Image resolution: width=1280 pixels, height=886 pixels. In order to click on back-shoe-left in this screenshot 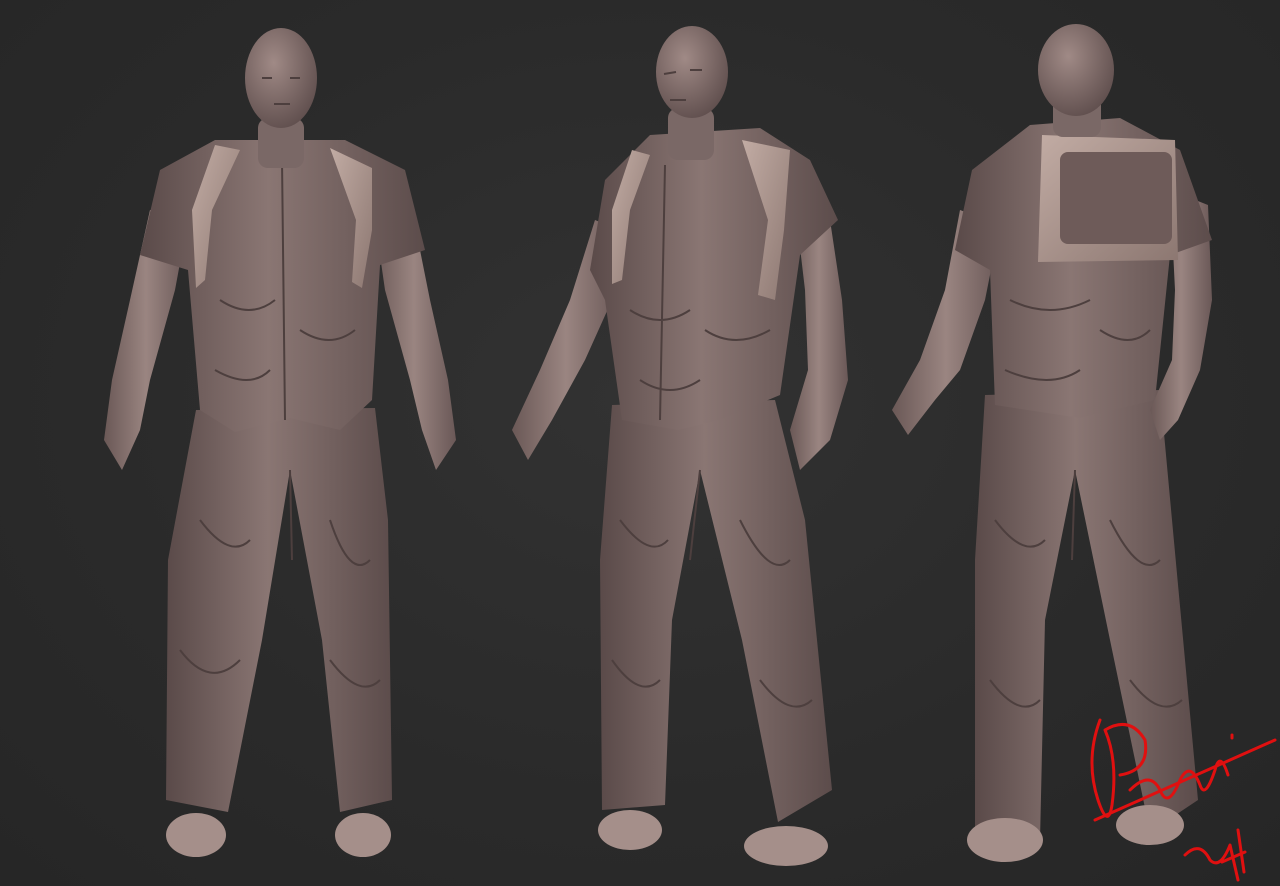, I will do `click(1005, 840)`.